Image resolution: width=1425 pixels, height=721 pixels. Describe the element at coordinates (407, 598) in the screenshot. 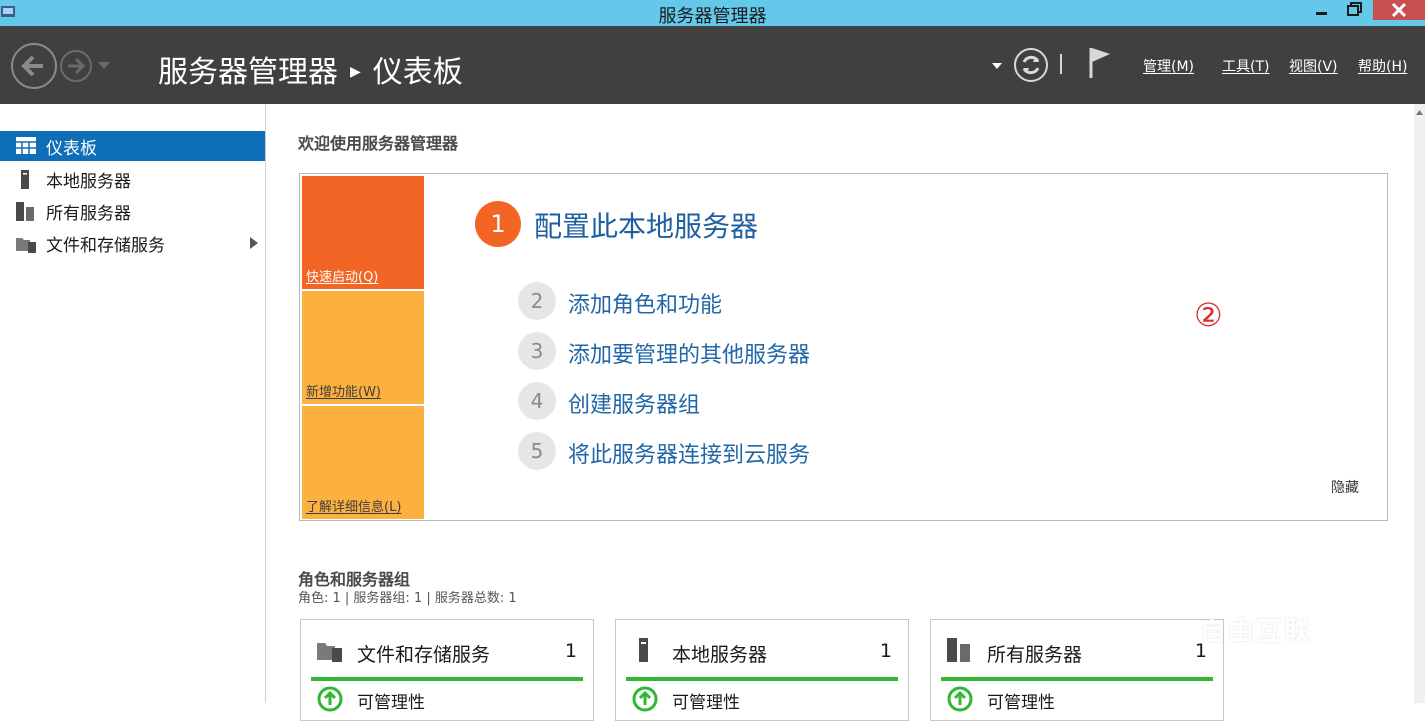

I see `roles-summary: 角色: 1 | 服务器组: 1 | 服务器总数: 1` at that location.